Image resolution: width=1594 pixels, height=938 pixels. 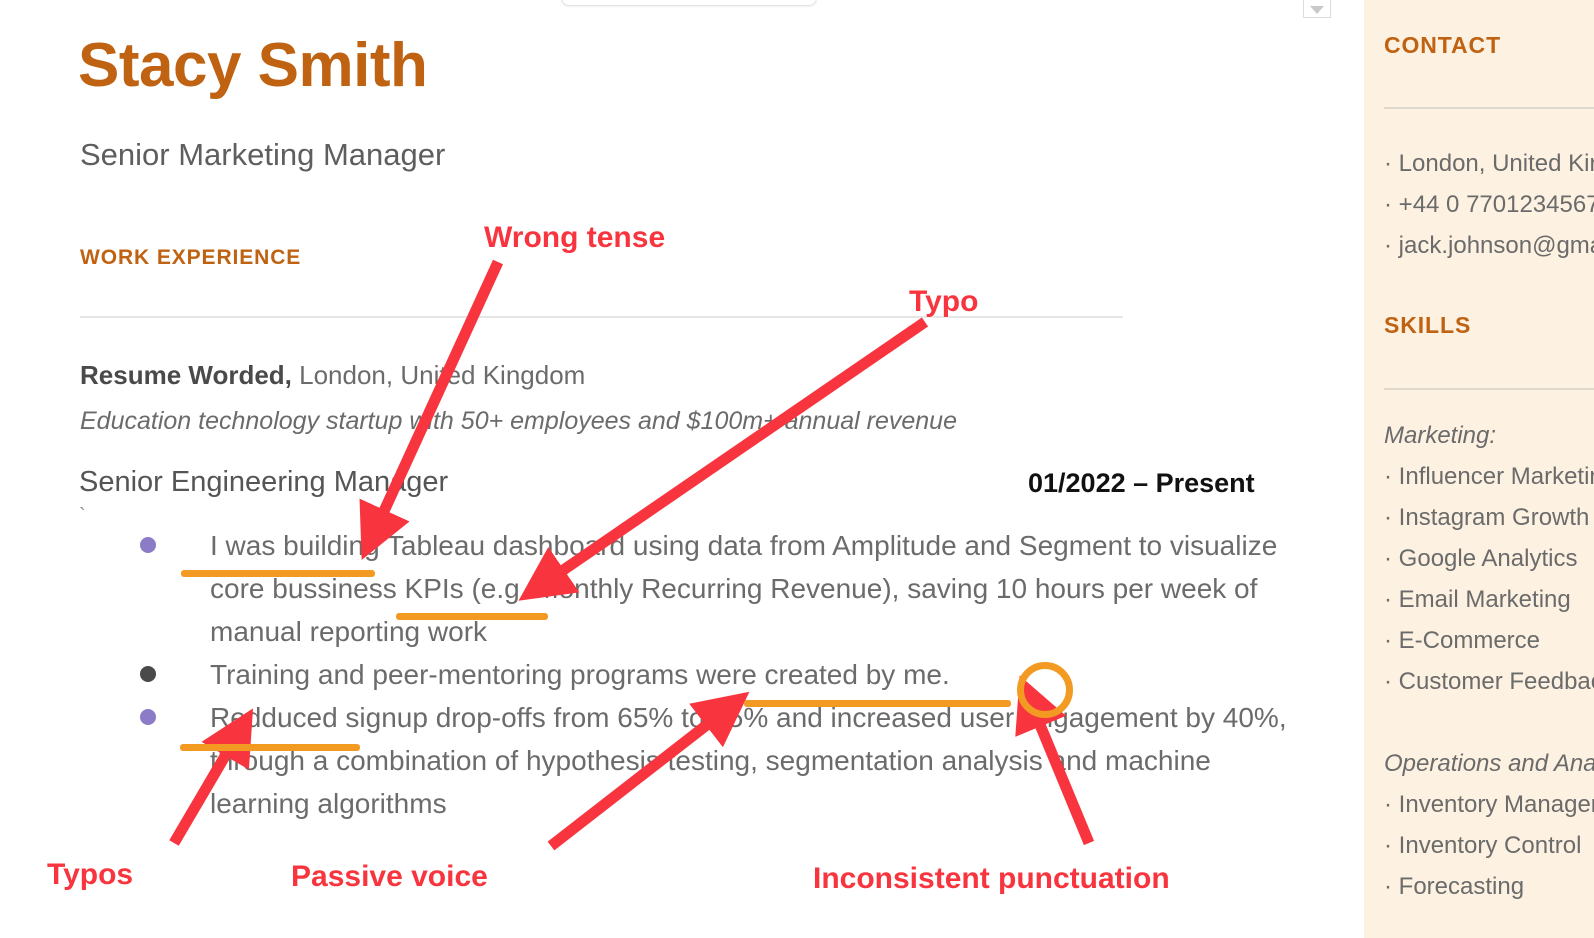 I want to click on skill-label: Google Analytics, so click(x=1488, y=558).